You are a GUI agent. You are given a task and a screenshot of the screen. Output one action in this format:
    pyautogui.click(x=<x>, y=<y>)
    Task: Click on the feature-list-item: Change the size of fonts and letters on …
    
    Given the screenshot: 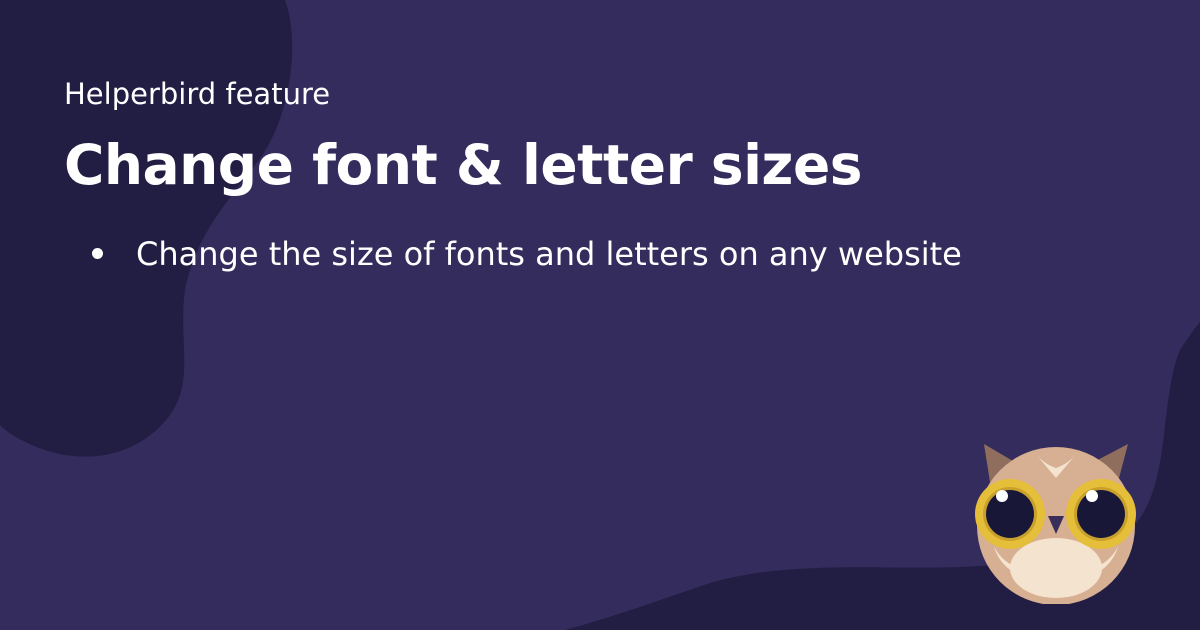 What is the action you would take?
    pyautogui.click(x=523, y=254)
    